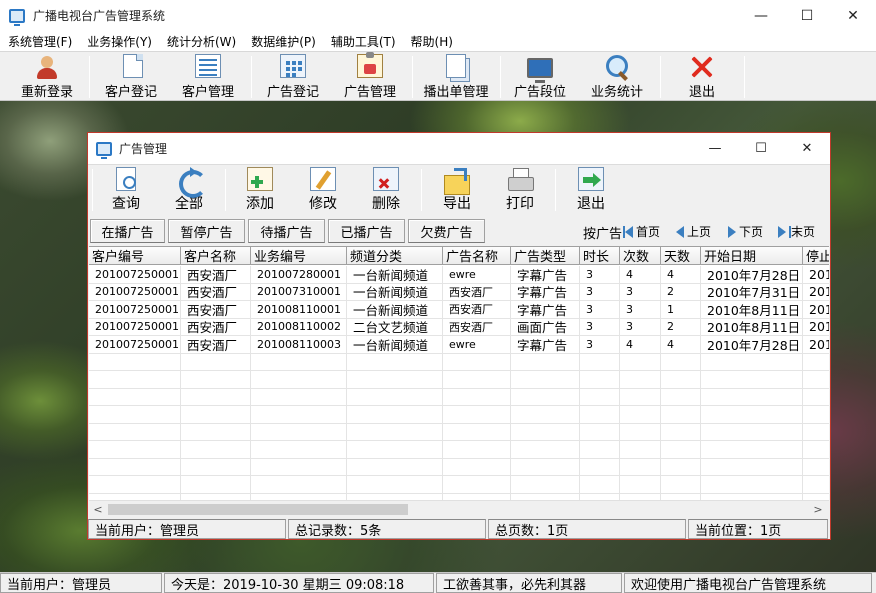 Image resolution: width=876 pixels, height=593 pixels. I want to click on col-customer-id: 客户编号, so click(135, 256).